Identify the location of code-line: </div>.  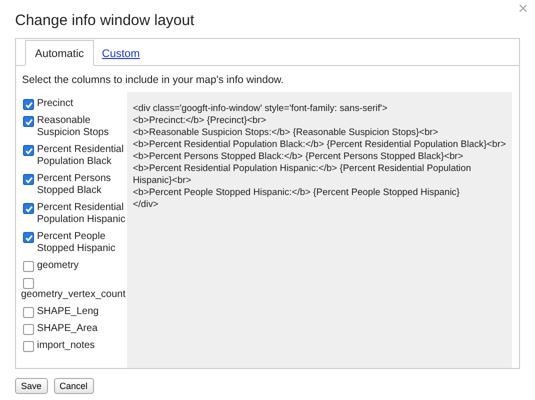
(146, 204).